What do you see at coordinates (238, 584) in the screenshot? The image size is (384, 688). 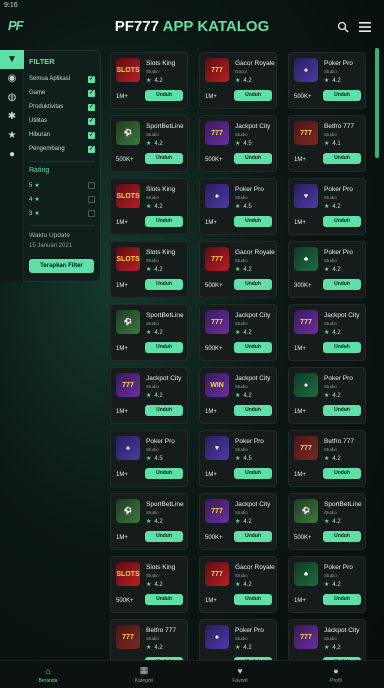 I see `app-card: 777 Gacor Royale Studio ★ 4.2 1M+ Unduh` at bounding box center [238, 584].